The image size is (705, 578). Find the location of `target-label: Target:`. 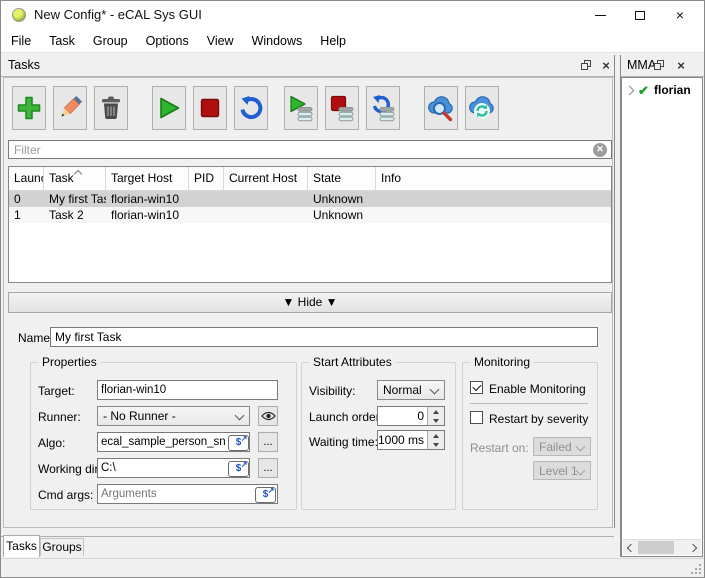

target-label: Target: is located at coordinates (56, 391).